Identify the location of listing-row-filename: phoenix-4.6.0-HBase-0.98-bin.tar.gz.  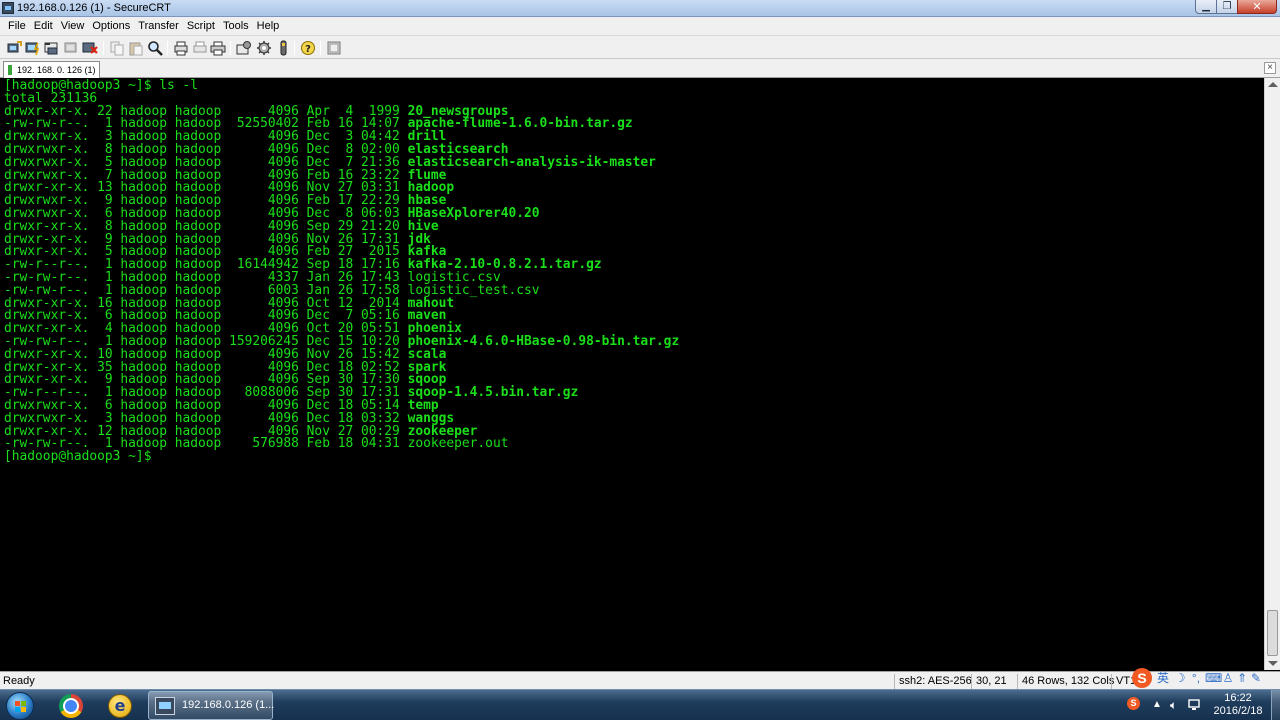
(543, 341).